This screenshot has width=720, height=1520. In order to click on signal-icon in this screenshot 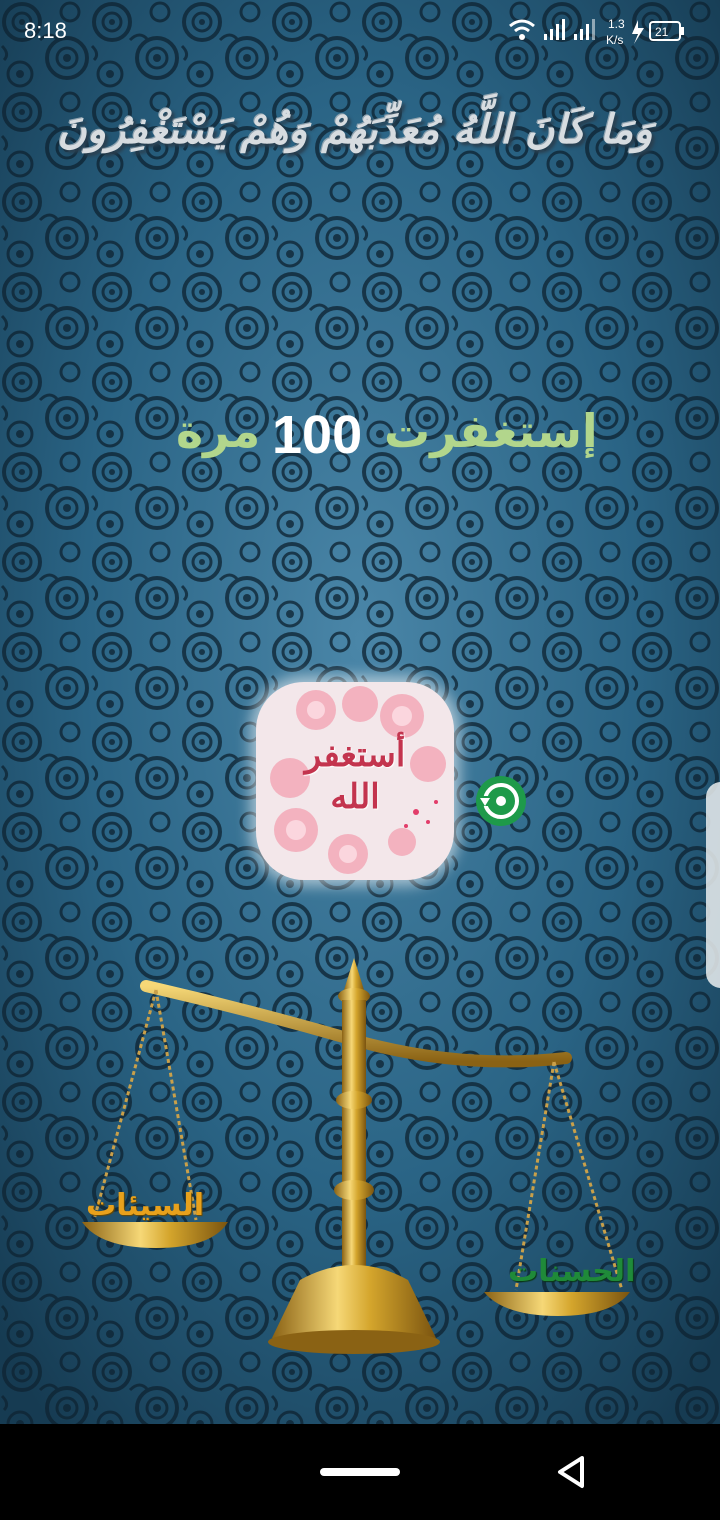, I will do `click(554, 29)`.